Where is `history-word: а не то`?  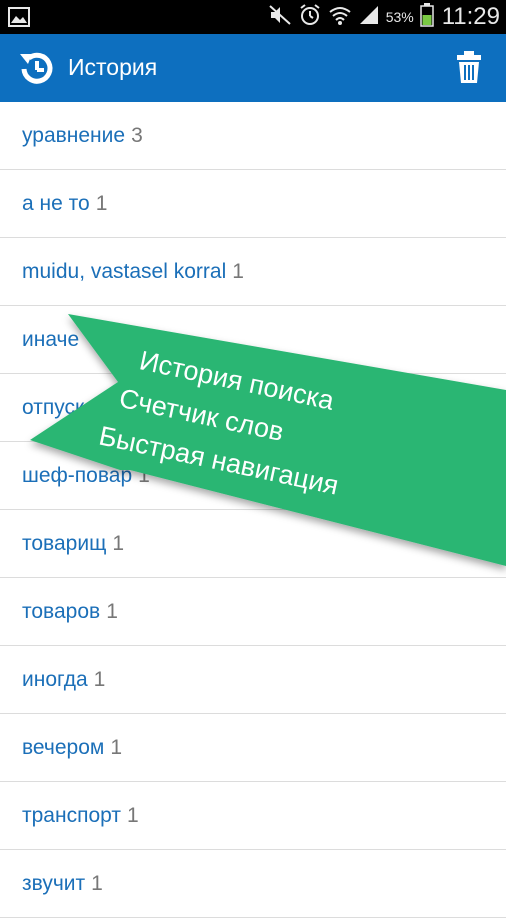
history-word: а не то is located at coordinates (56, 203).